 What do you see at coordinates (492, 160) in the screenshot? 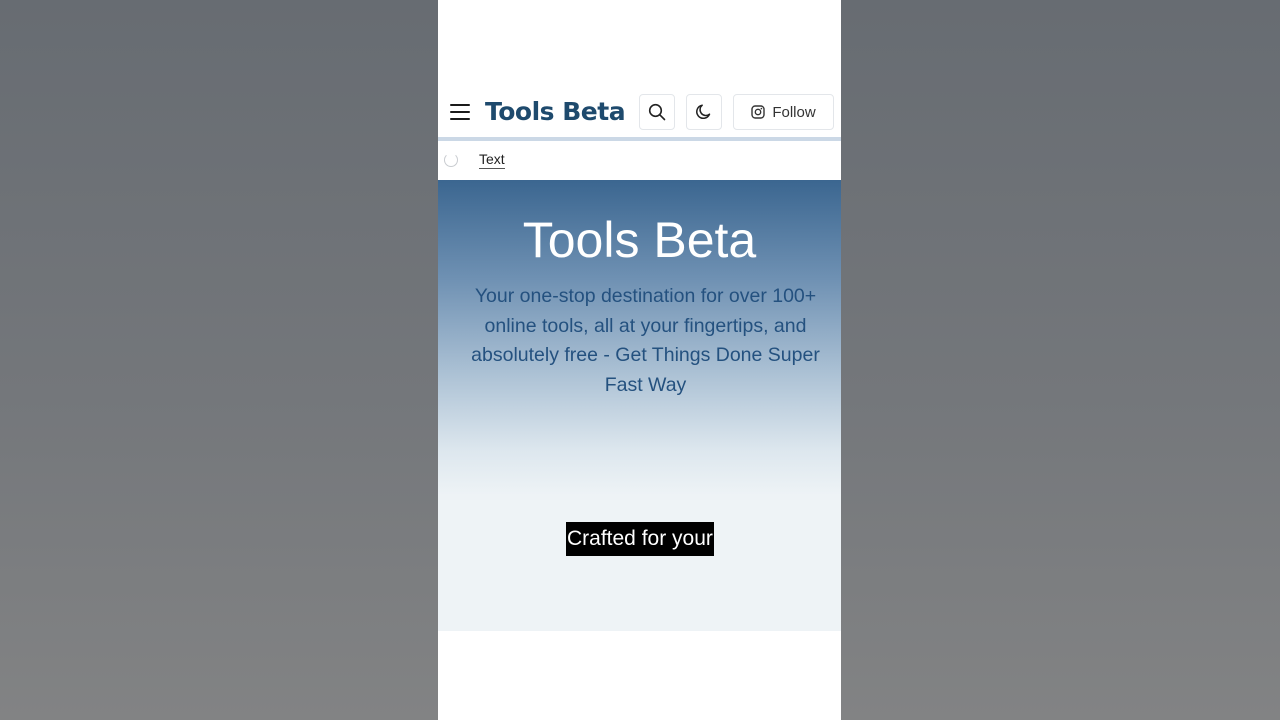
I see `subnav-link-text: Text` at bounding box center [492, 160].